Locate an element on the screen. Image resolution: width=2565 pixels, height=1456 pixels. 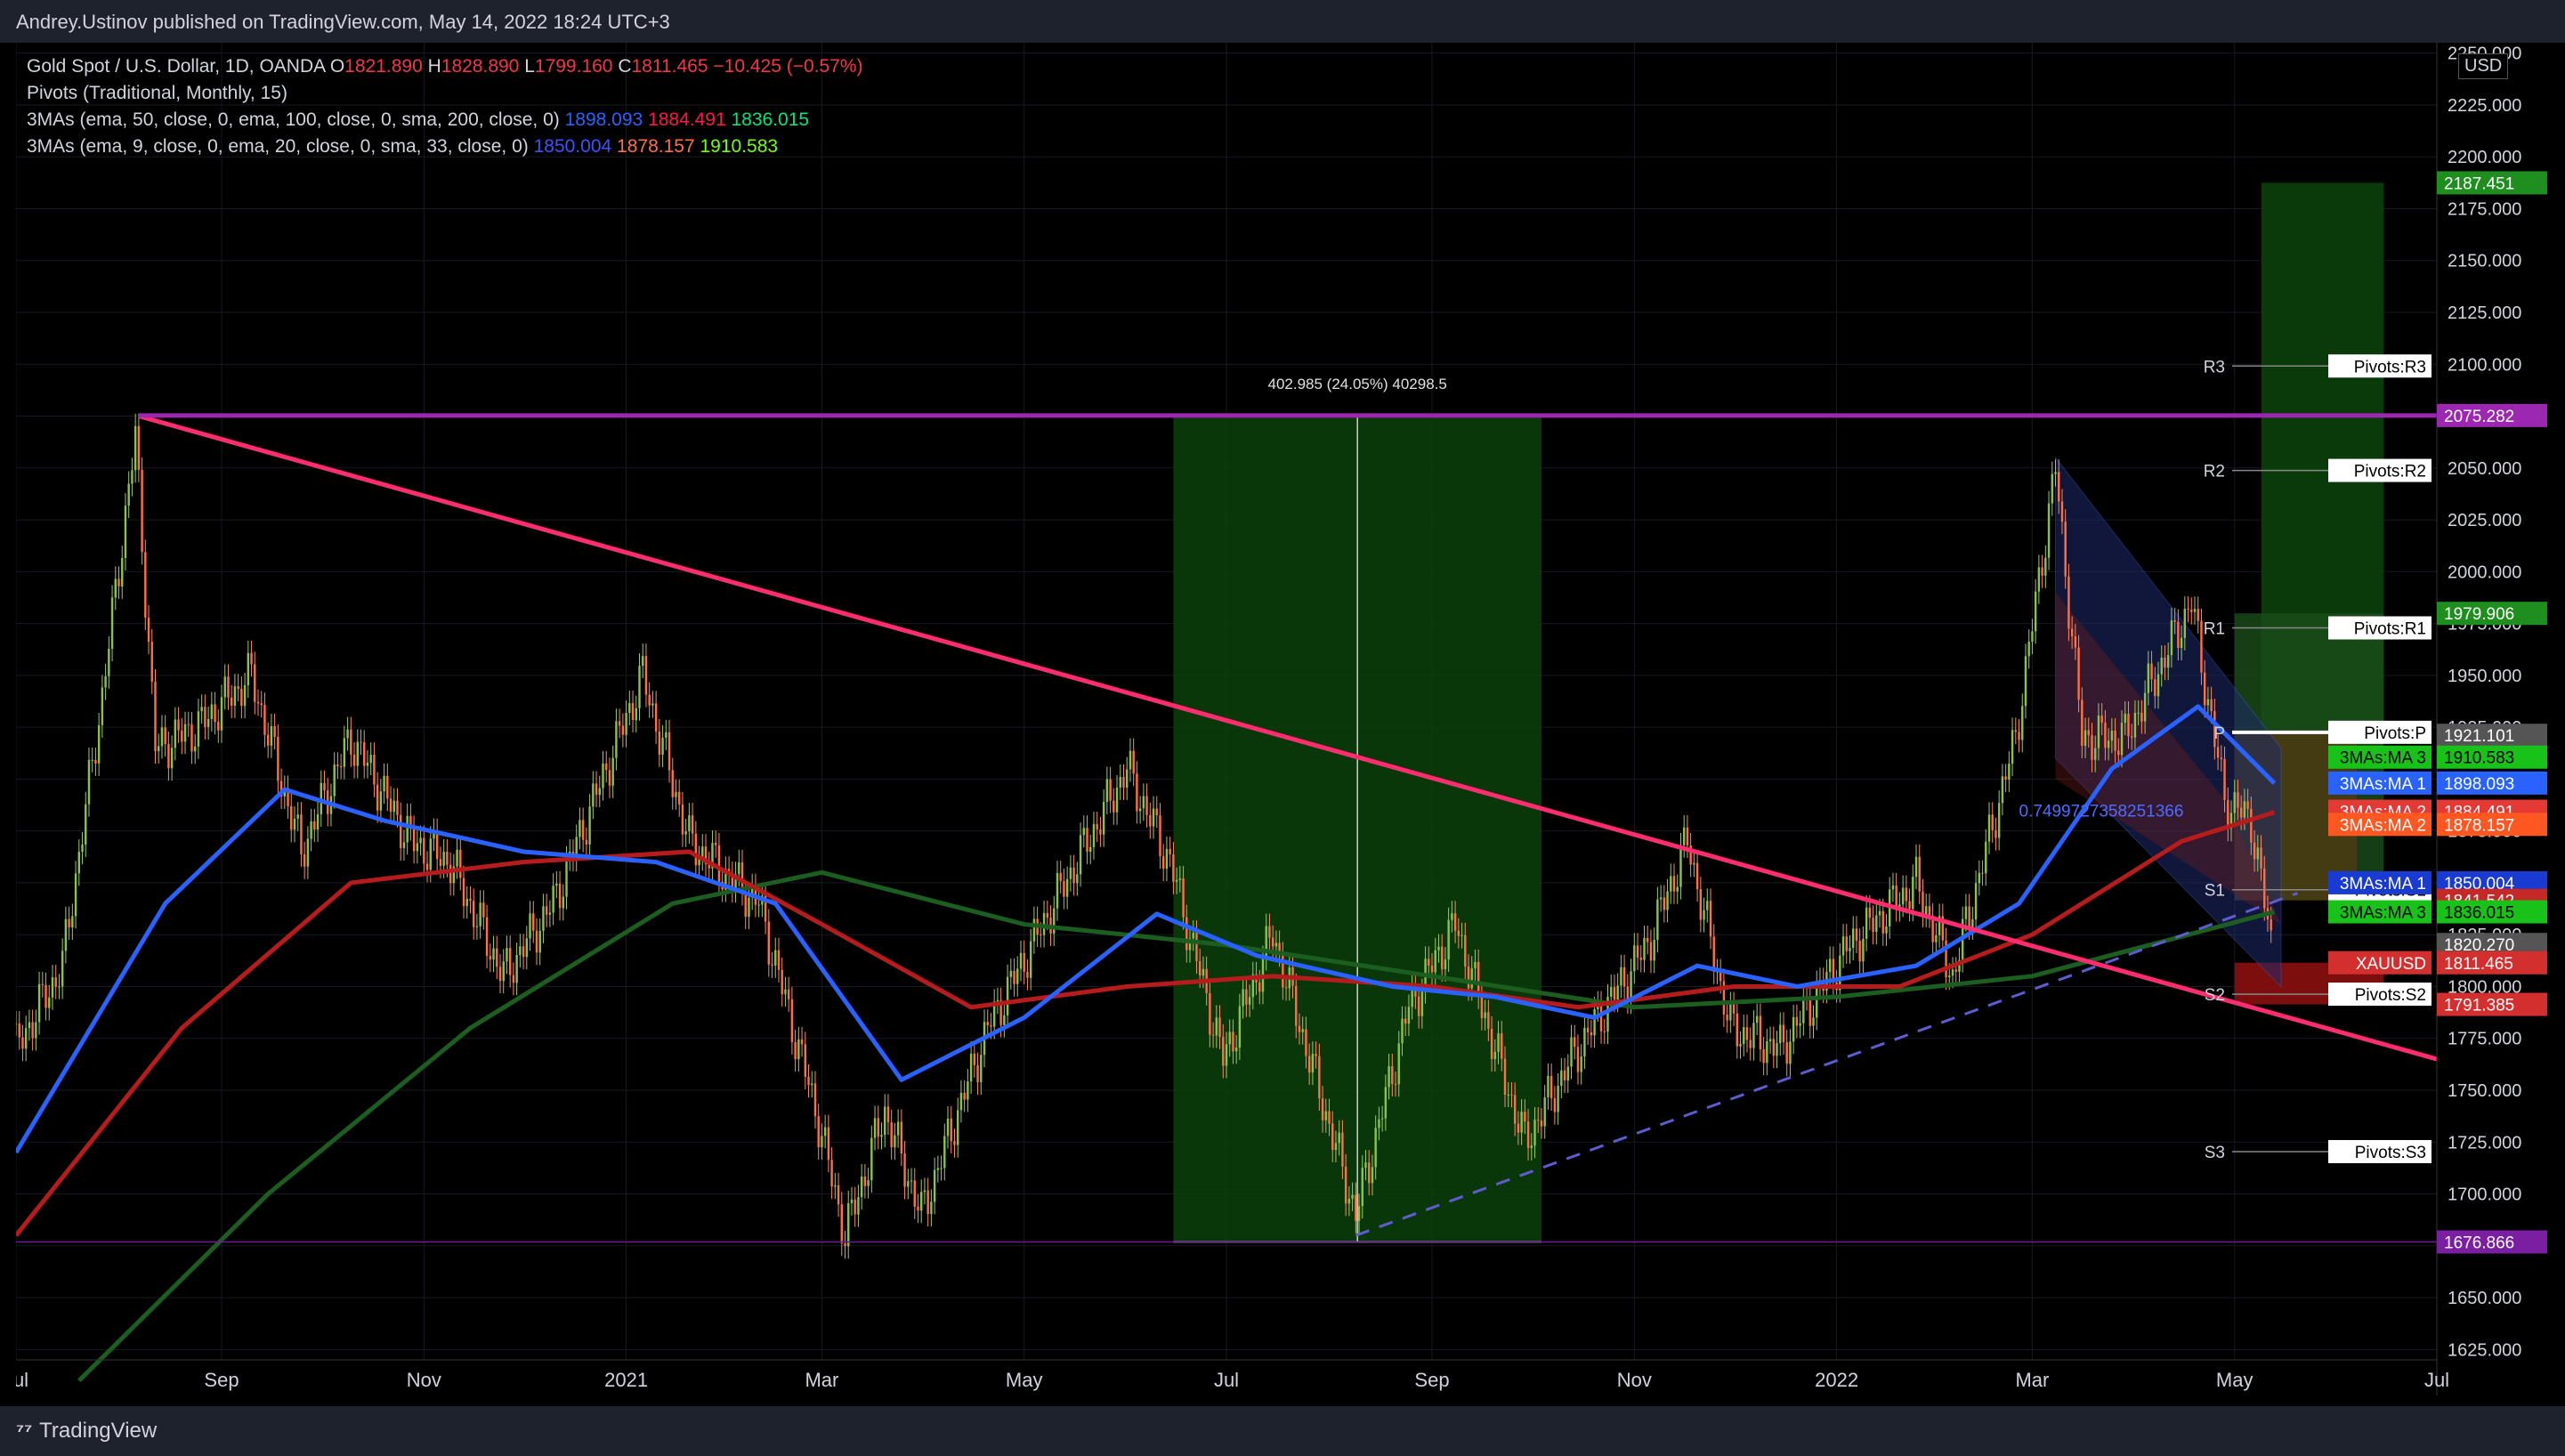
y-tick-label: 1650.000 is located at coordinates (2484, 1298).